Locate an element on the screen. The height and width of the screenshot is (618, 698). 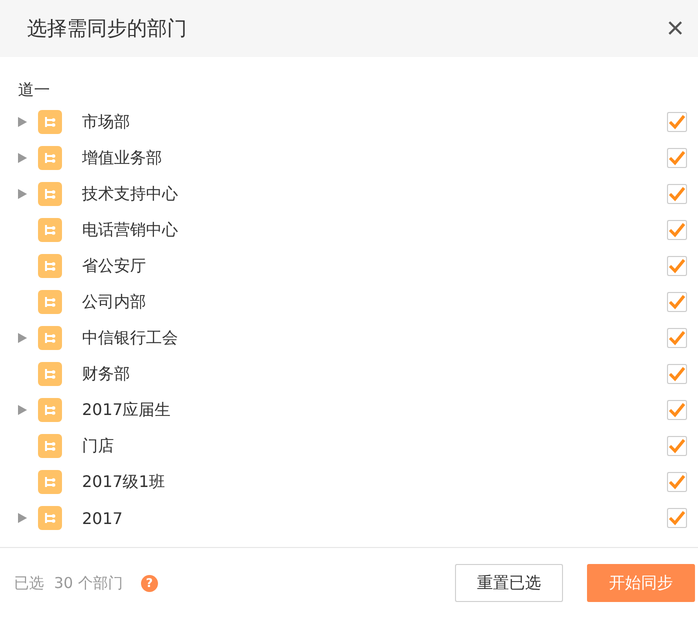
department-name: 门店 is located at coordinates (374, 446).